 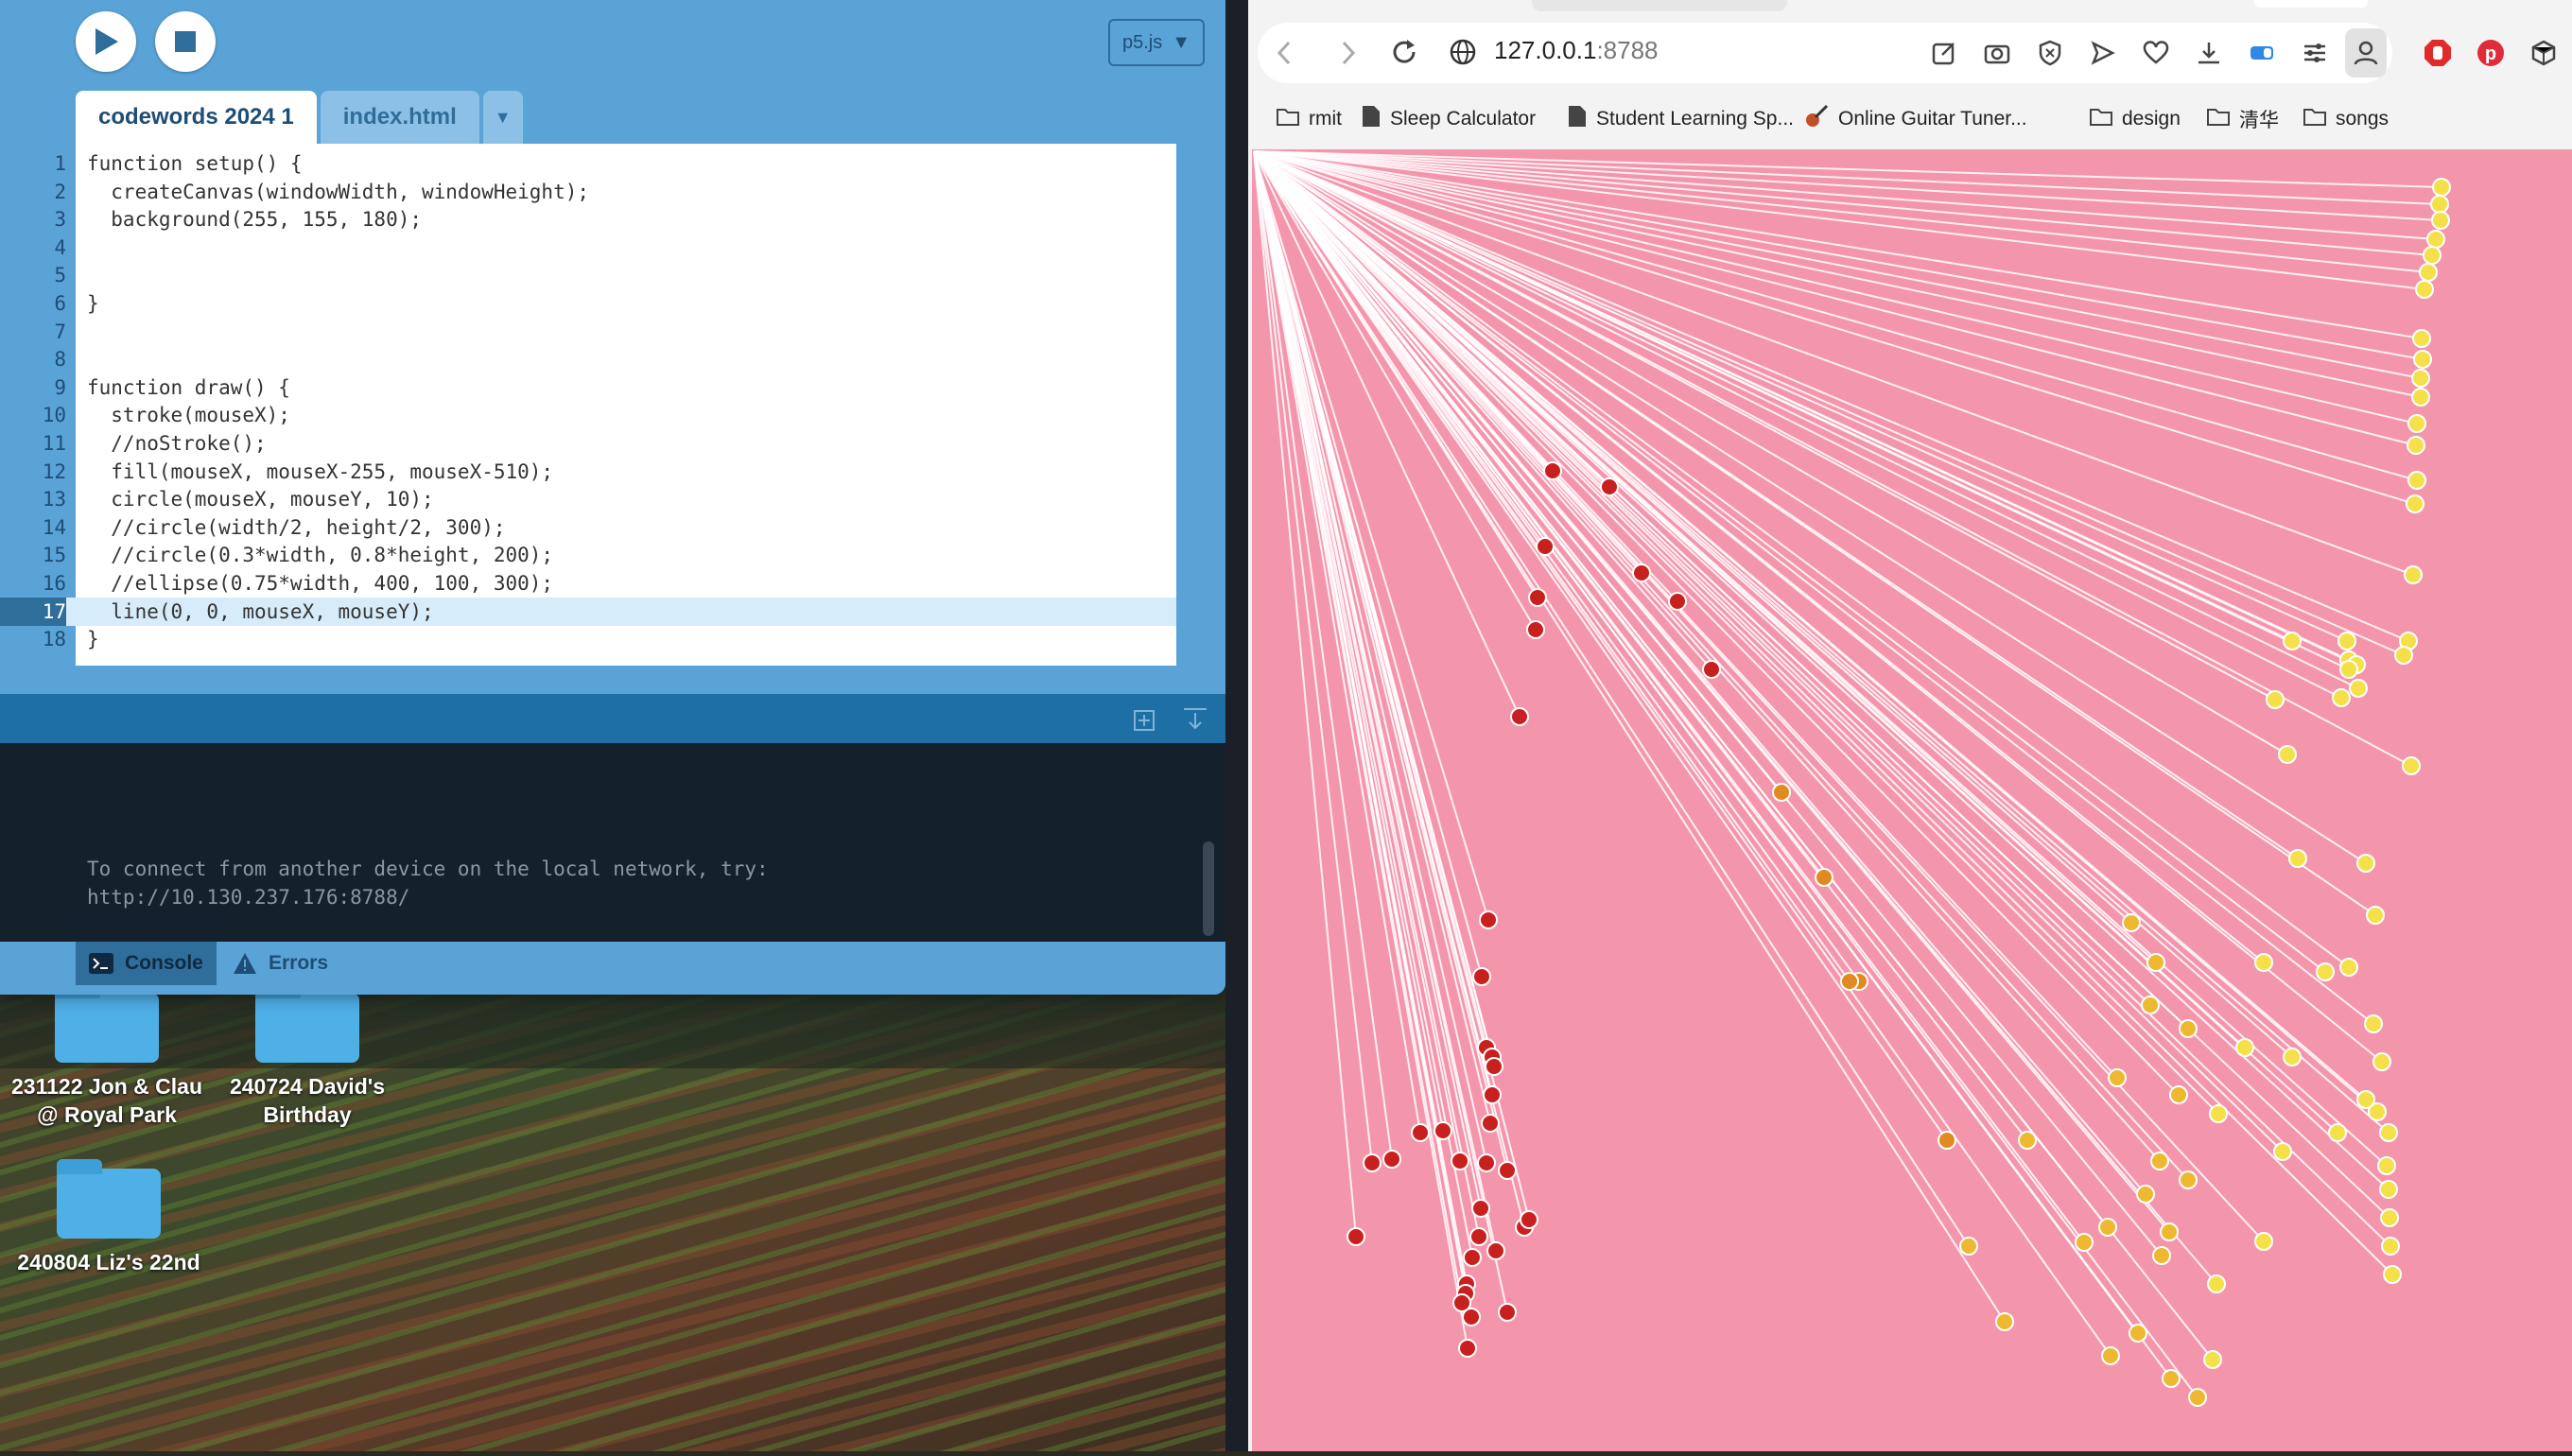 What do you see at coordinates (60, 220) in the screenshot?
I see `line-number: 3` at bounding box center [60, 220].